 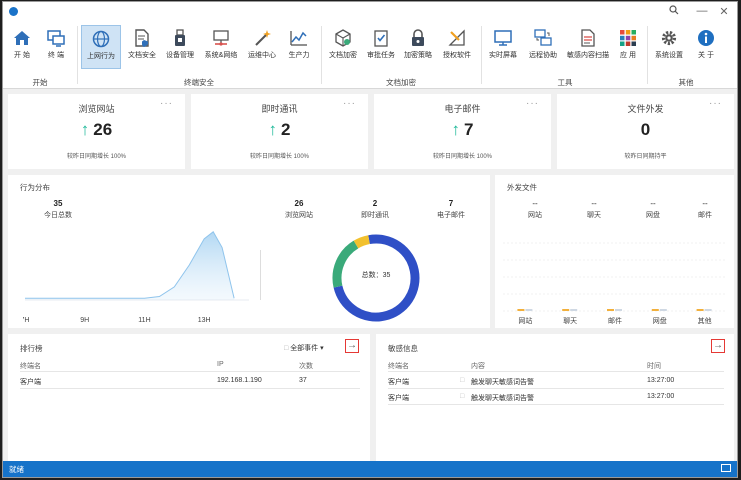 I want to click on x-tick-label: 13H, so click(x=204, y=320).